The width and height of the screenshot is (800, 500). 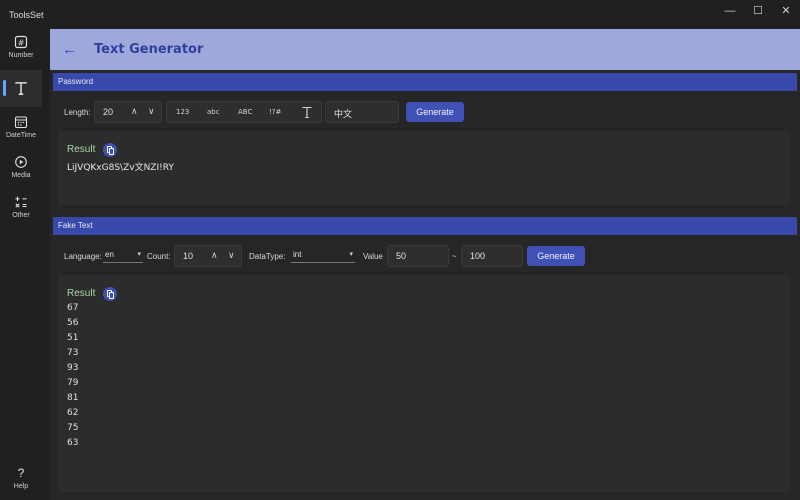 I want to click on language-label: Language:, so click(x=83, y=256).